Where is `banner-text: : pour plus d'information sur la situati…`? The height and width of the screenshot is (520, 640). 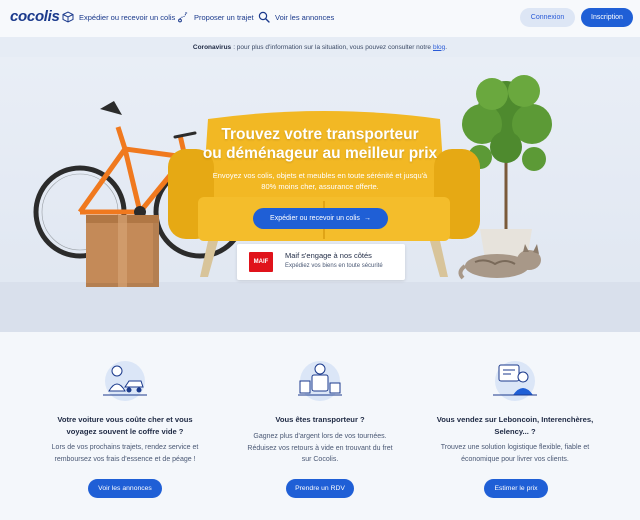
banner-text: : pour plus d'information sur la situati… is located at coordinates (332, 47).